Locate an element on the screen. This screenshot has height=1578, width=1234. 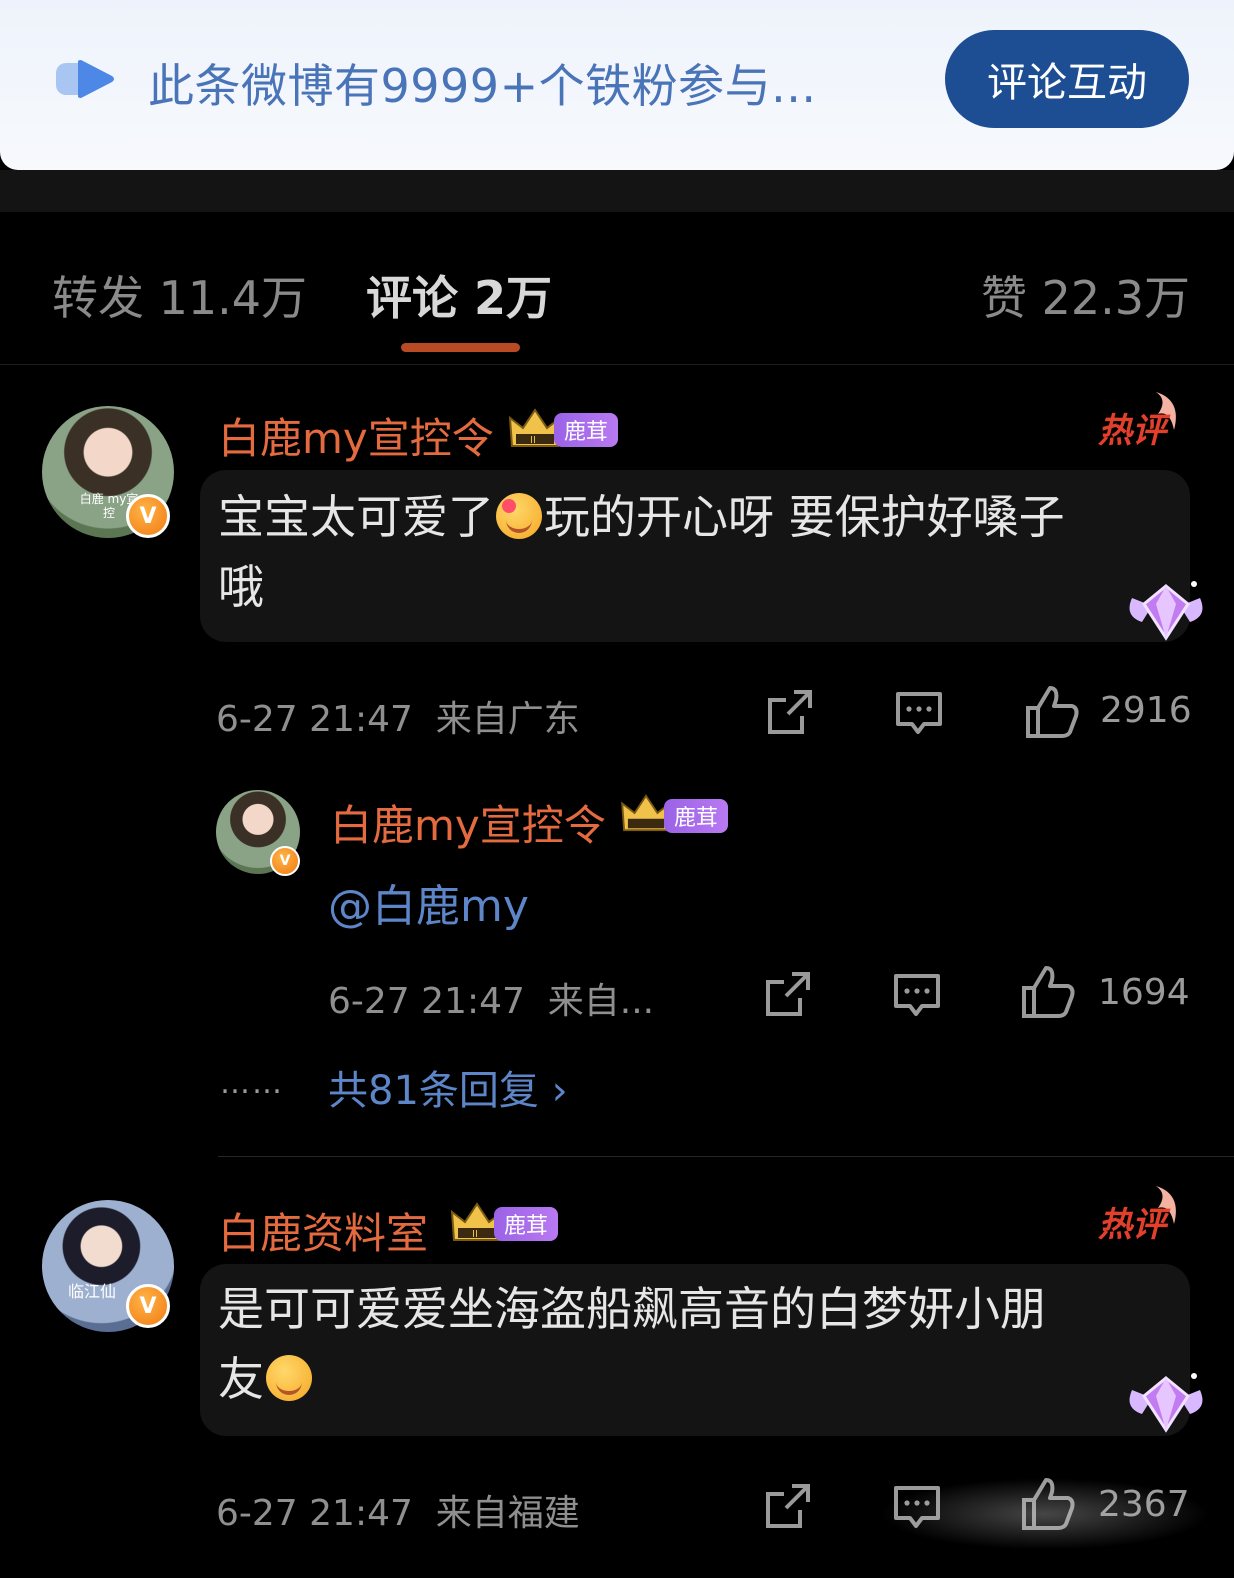
section-divider is located at coordinates (617, 191).